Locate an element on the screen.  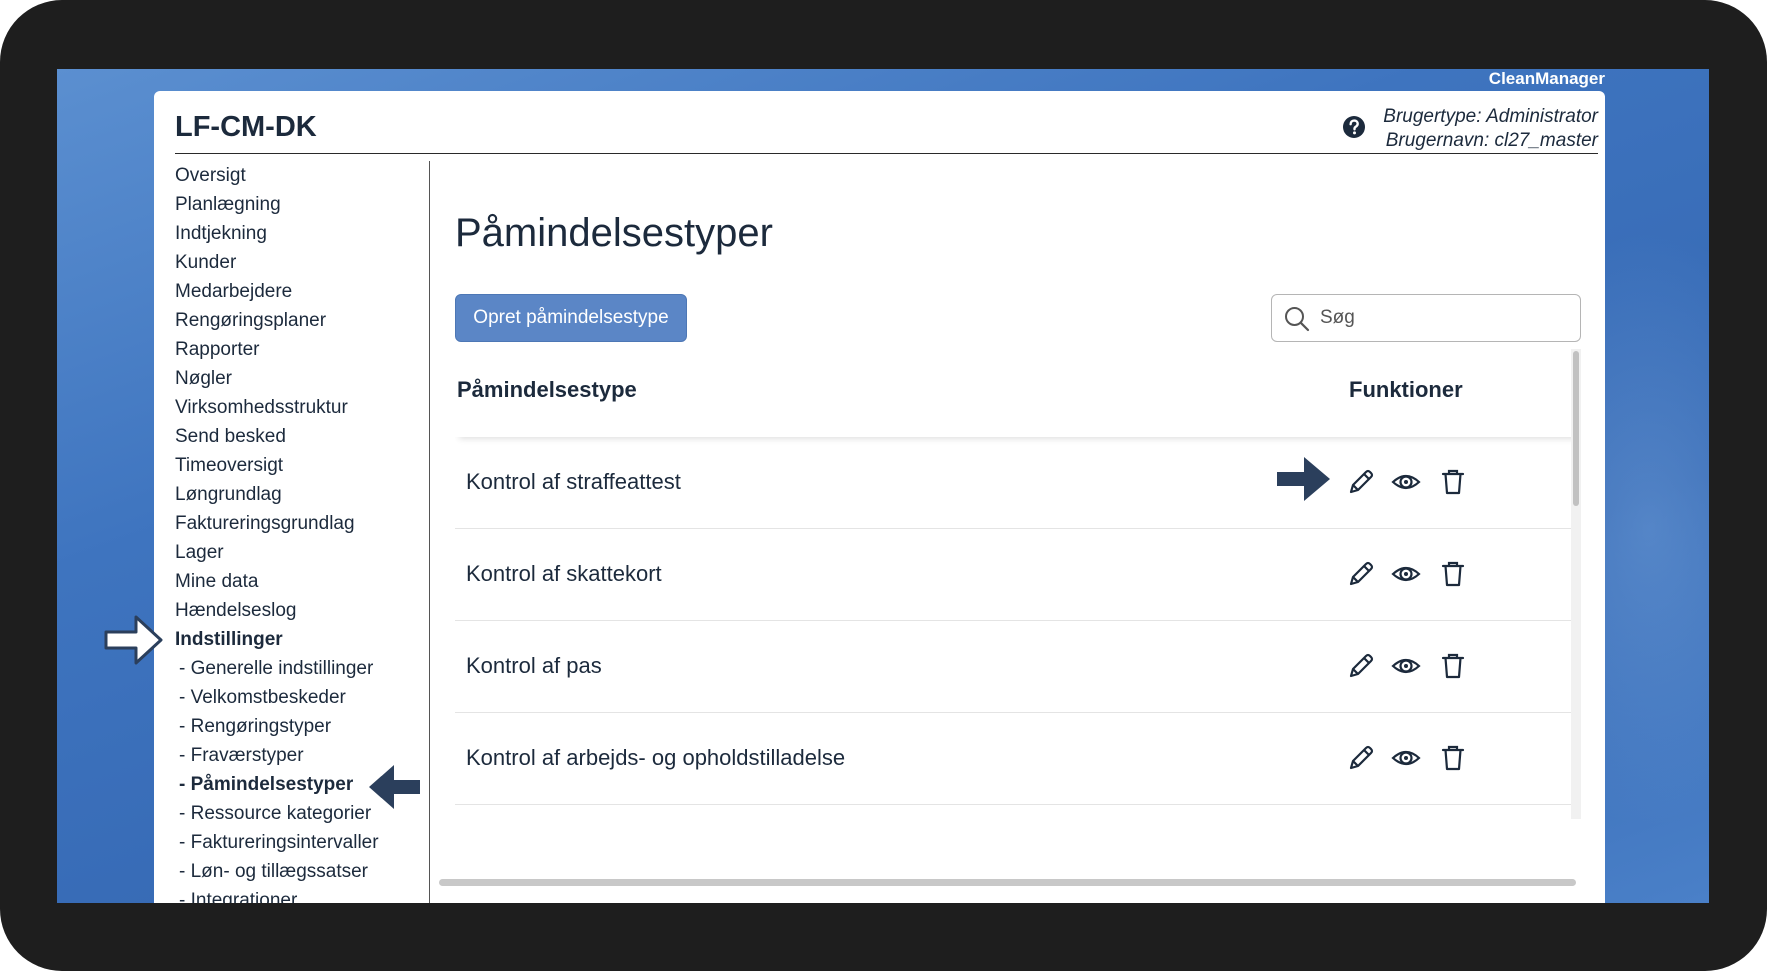
sidebar-item-kunder: Kunder is located at coordinates (302, 262).